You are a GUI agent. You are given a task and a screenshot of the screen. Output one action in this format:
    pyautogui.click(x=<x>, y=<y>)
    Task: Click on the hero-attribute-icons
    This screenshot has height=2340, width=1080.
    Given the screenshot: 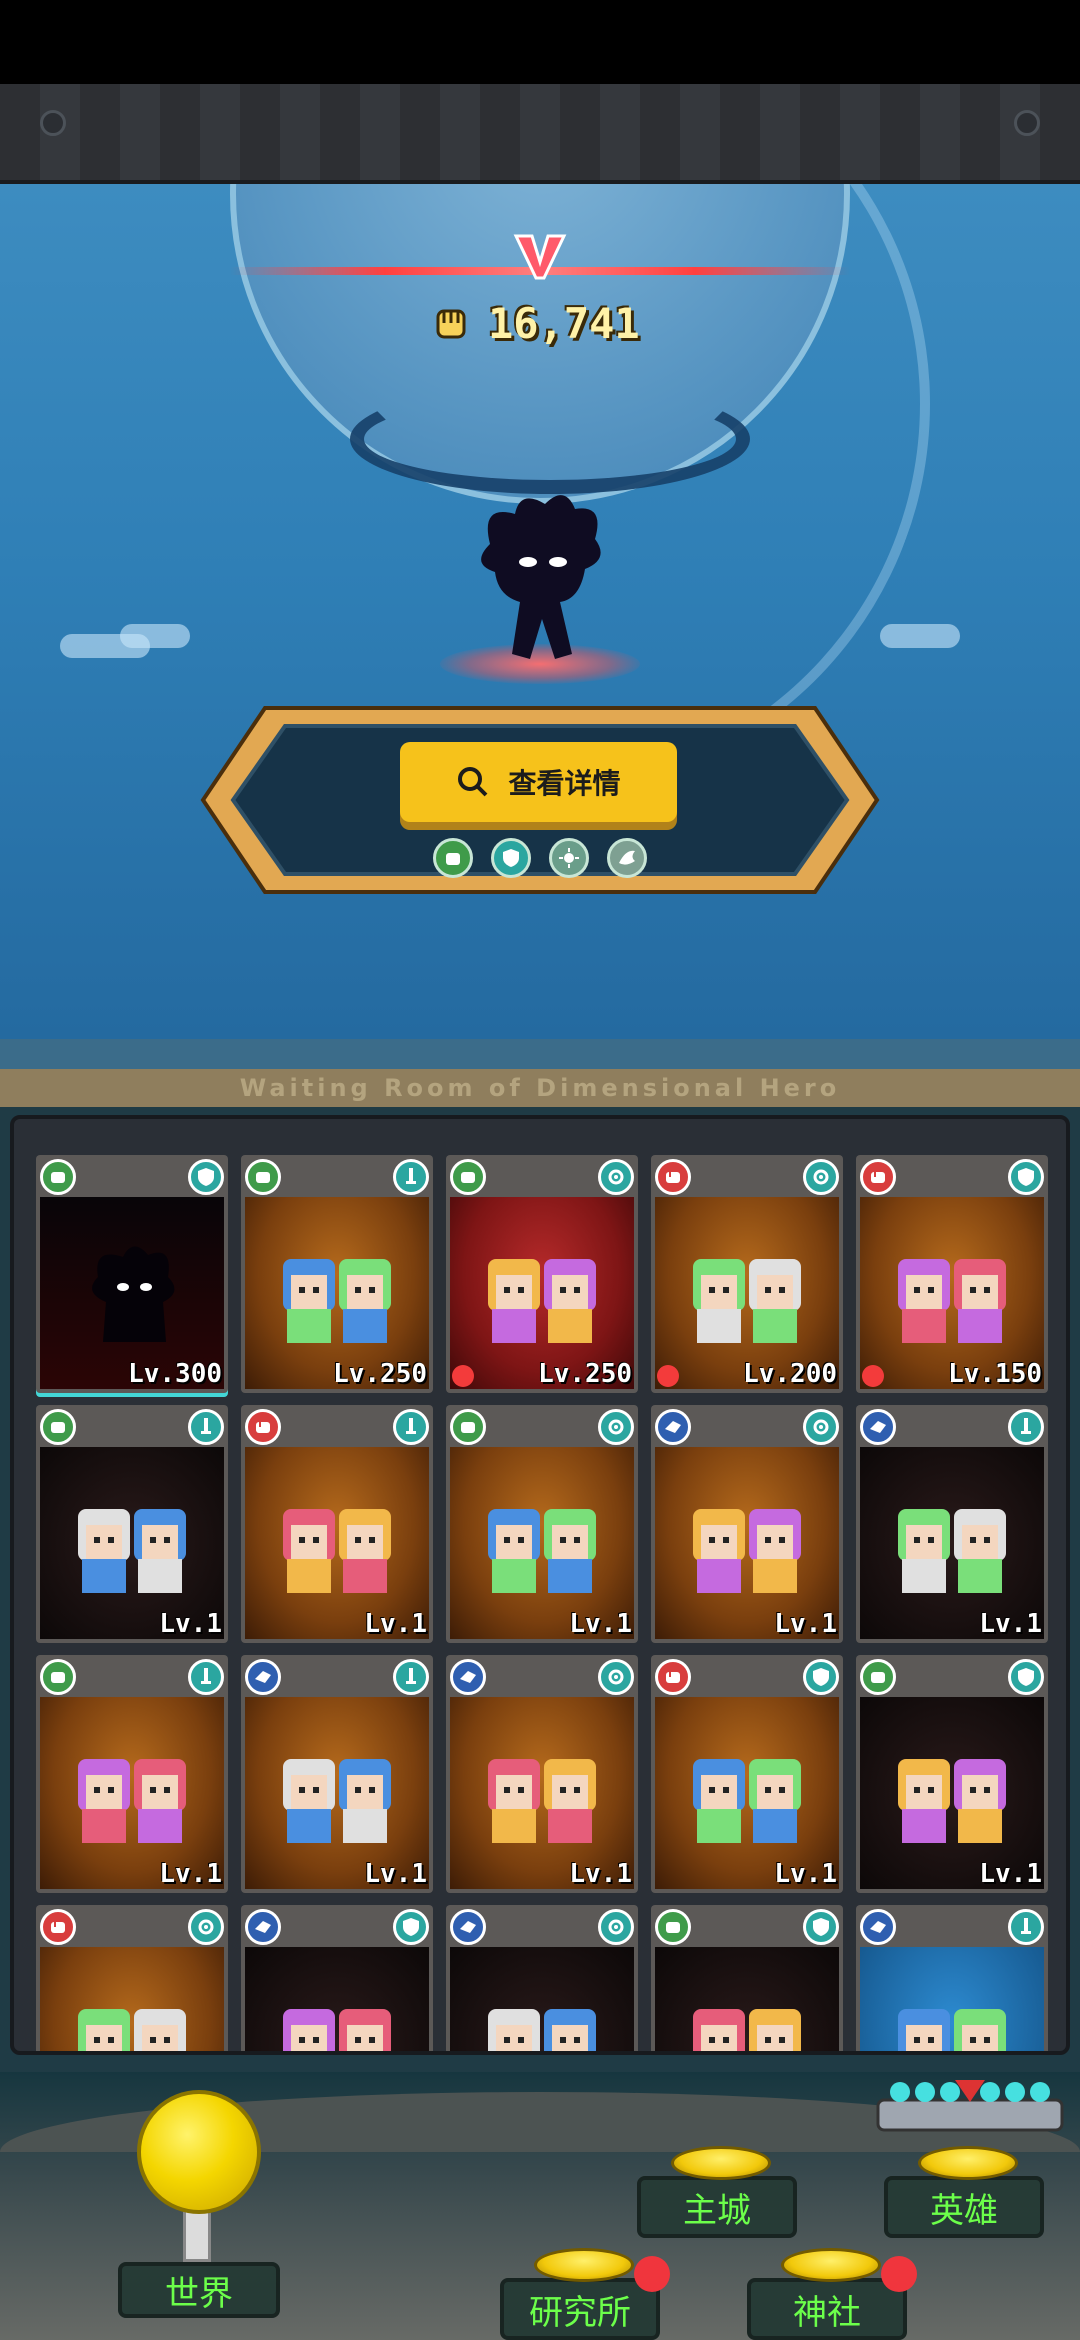 What is the action you would take?
    pyautogui.click(x=540, y=858)
    